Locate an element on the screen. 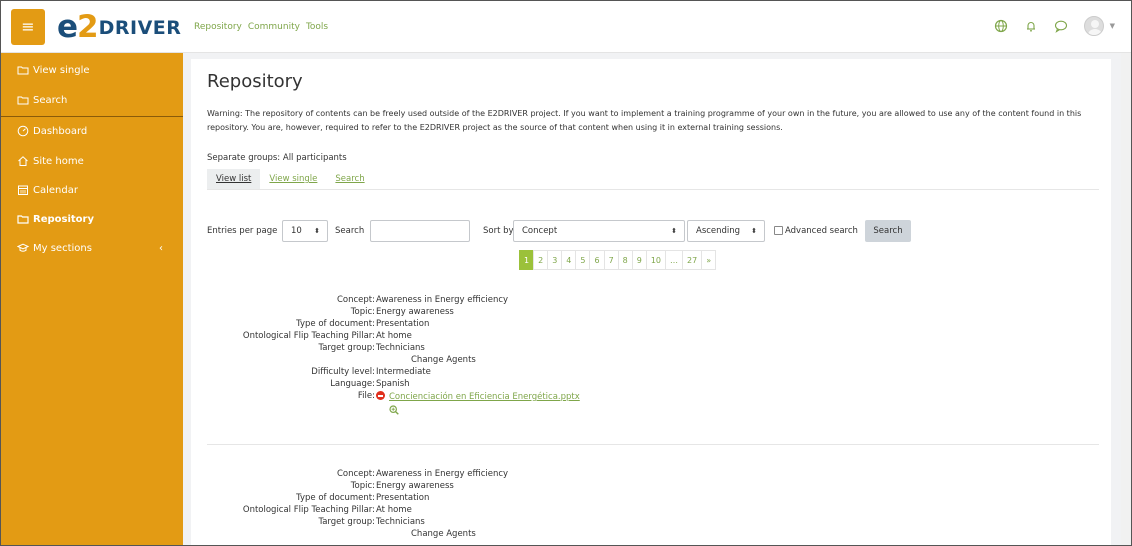 The height and width of the screenshot is (546, 1132). search-label: Search is located at coordinates (350, 231).